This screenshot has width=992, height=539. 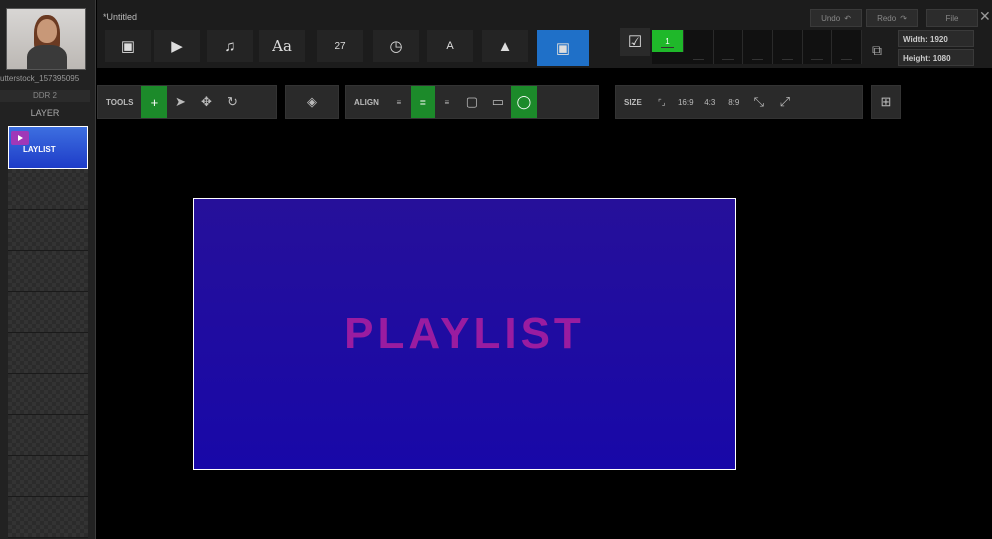 What do you see at coordinates (887, 18) in the screenshot?
I see `redo-label: Redo` at bounding box center [887, 18].